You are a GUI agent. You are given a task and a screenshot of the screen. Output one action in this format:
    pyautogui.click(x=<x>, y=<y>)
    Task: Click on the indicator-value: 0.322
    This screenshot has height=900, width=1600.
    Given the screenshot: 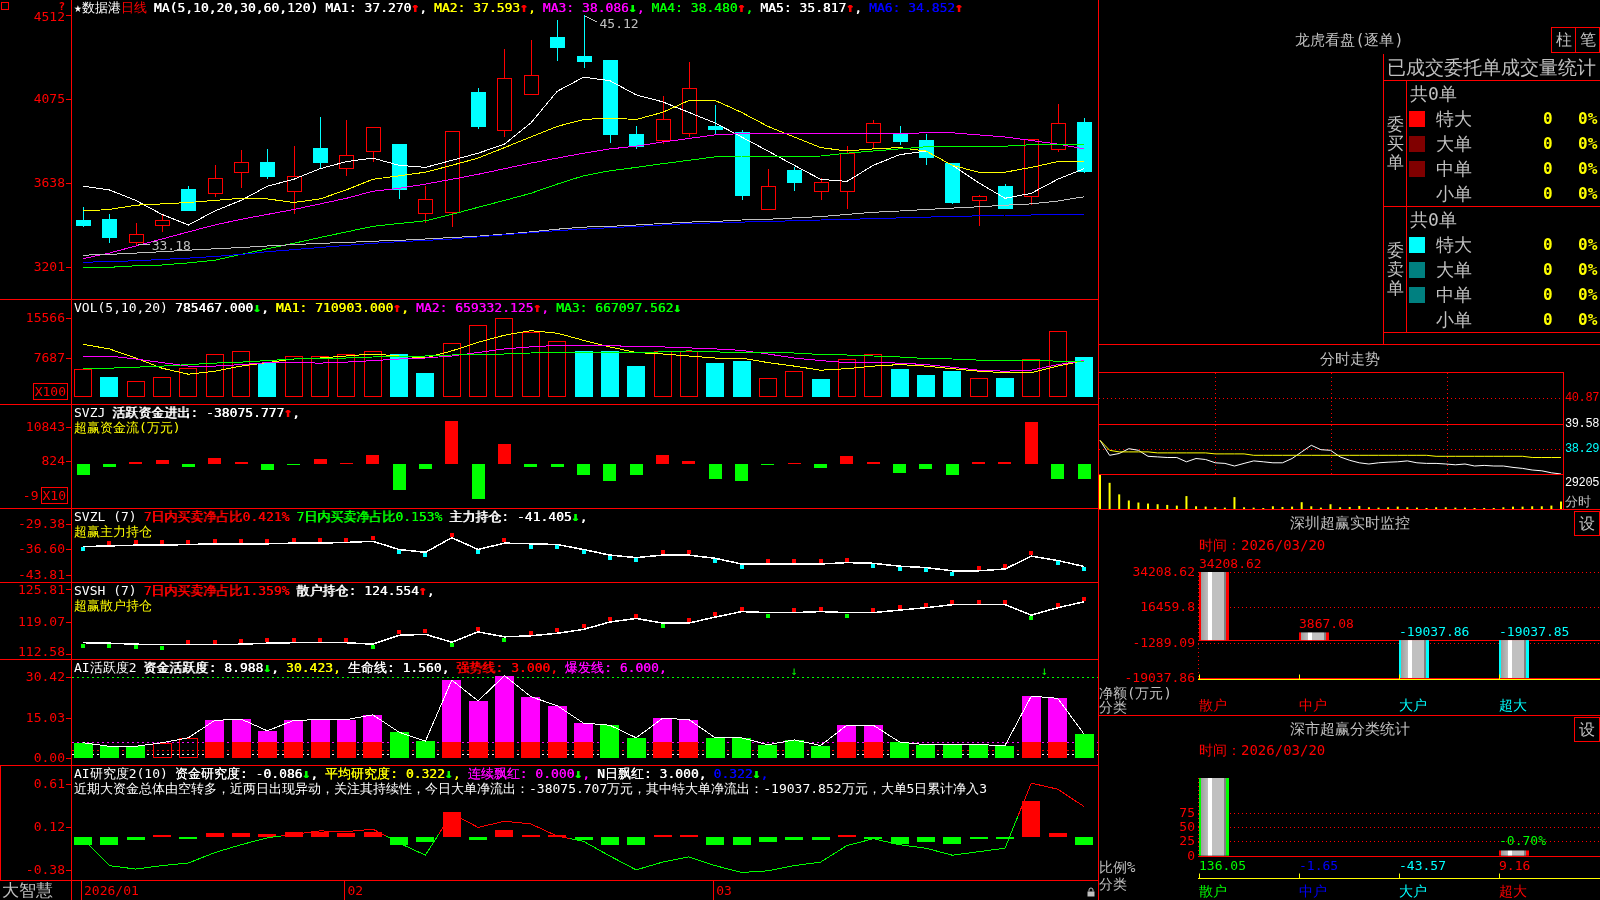 What is the action you would take?
    pyautogui.click(x=733, y=773)
    